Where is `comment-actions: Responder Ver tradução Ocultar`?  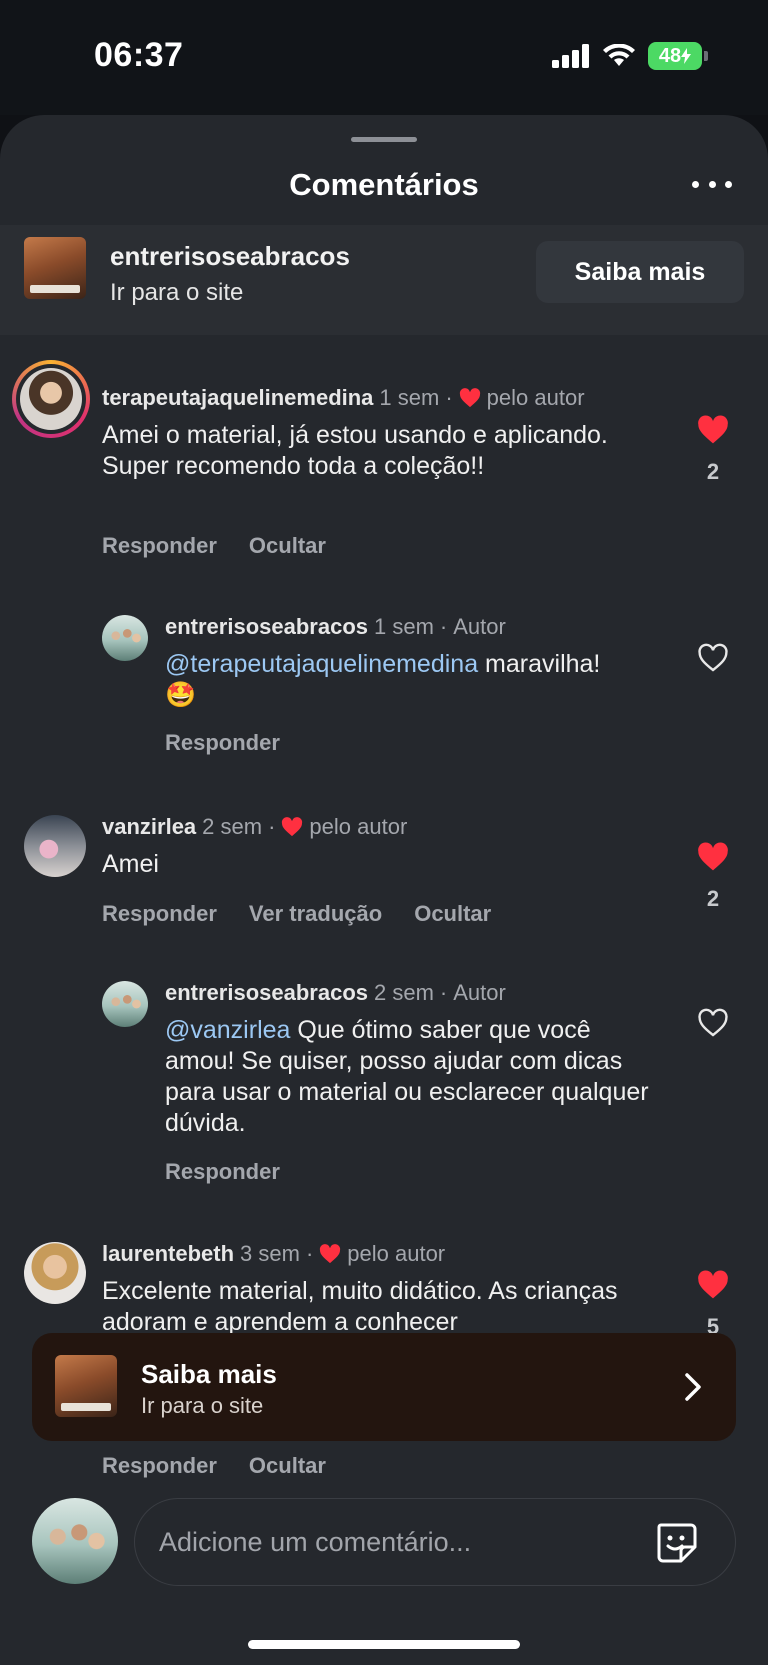 comment-actions: Responder Ver tradução Ocultar is located at coordinates (296, 914).